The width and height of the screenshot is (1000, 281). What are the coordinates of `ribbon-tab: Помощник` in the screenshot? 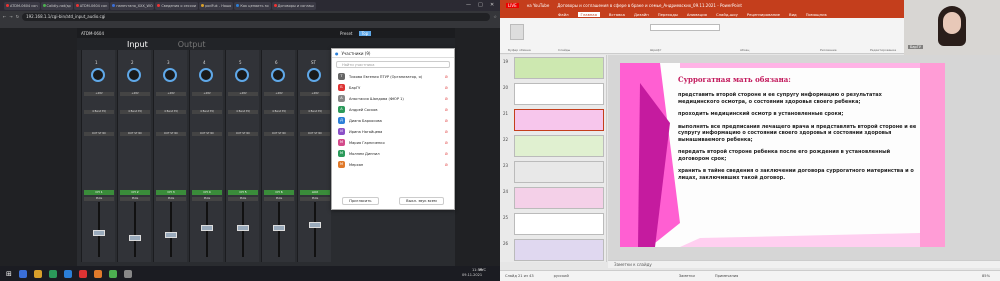 It's located at (816, 14).